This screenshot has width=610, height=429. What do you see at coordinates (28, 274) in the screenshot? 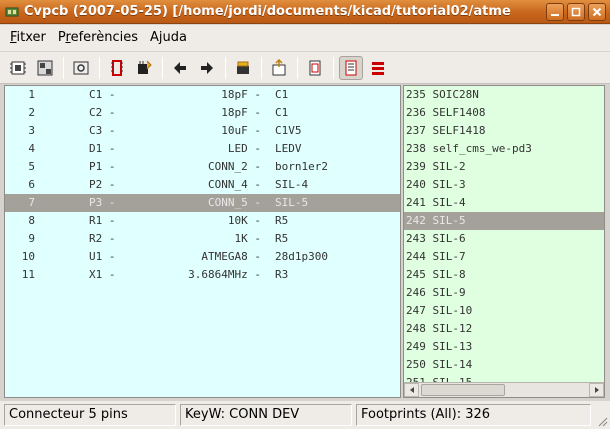
I see `component-number: 11` at bounding box center [28, 274].